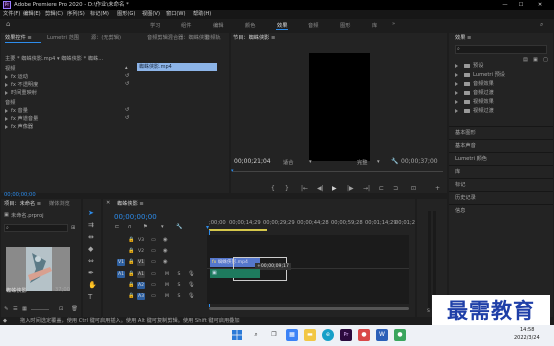 Image resolution: width=554 pixels, height=346 pixels. Describe the element at coordinates (501, 158) in the screenshot. I see `section-lumetri-color: Lumetri 颜色` at that location.